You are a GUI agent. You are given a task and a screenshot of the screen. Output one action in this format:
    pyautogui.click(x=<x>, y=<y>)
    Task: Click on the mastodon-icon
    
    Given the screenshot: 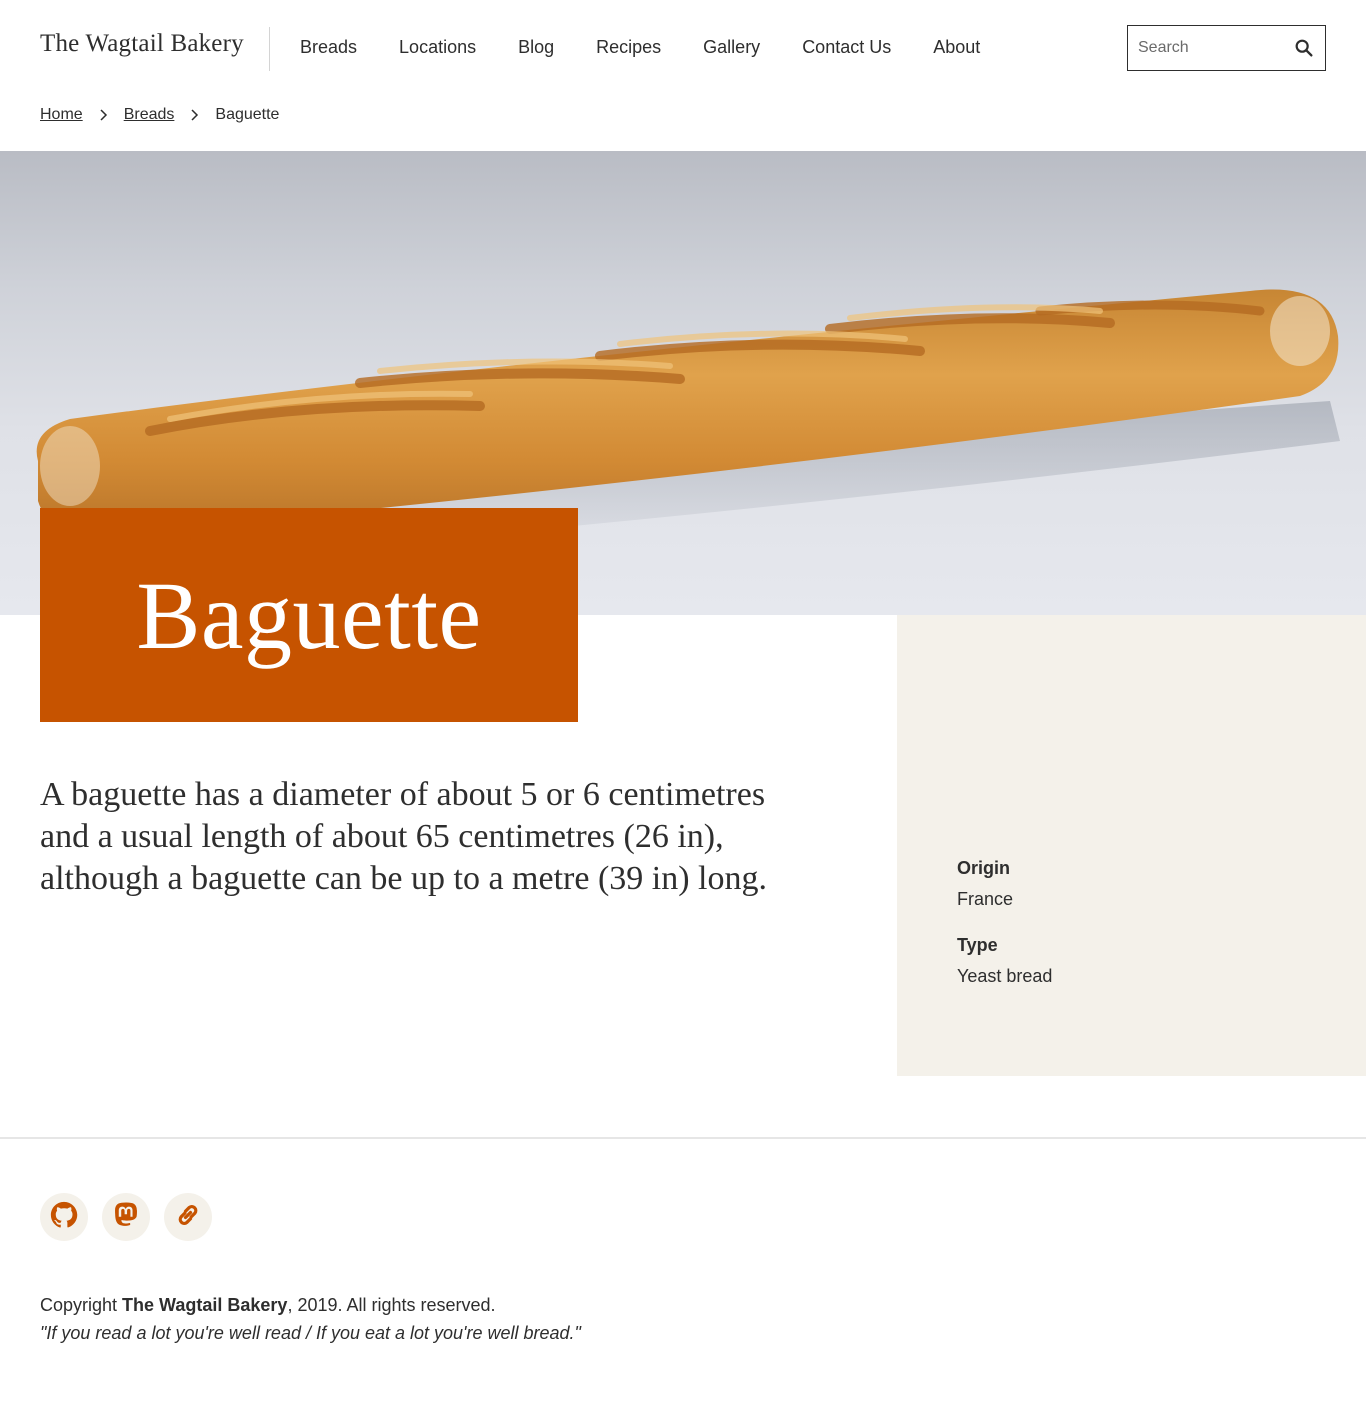 What is the action you would take?
    pyautogui.click(x=126, y=1217)
    